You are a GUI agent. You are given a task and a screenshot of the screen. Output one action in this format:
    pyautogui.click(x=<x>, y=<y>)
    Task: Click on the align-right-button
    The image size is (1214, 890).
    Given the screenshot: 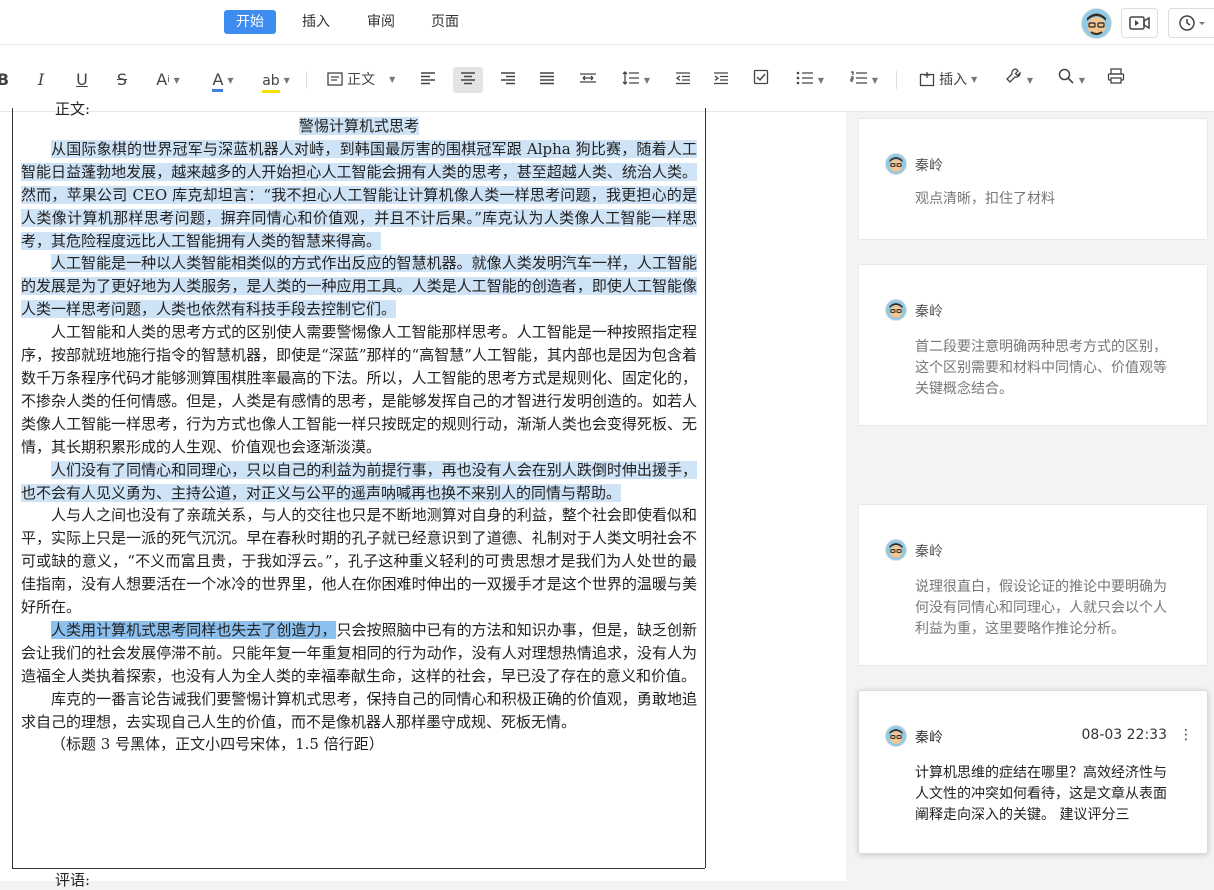 What is the action you would take?
    pyautogui.click(x=508, y=80)
    